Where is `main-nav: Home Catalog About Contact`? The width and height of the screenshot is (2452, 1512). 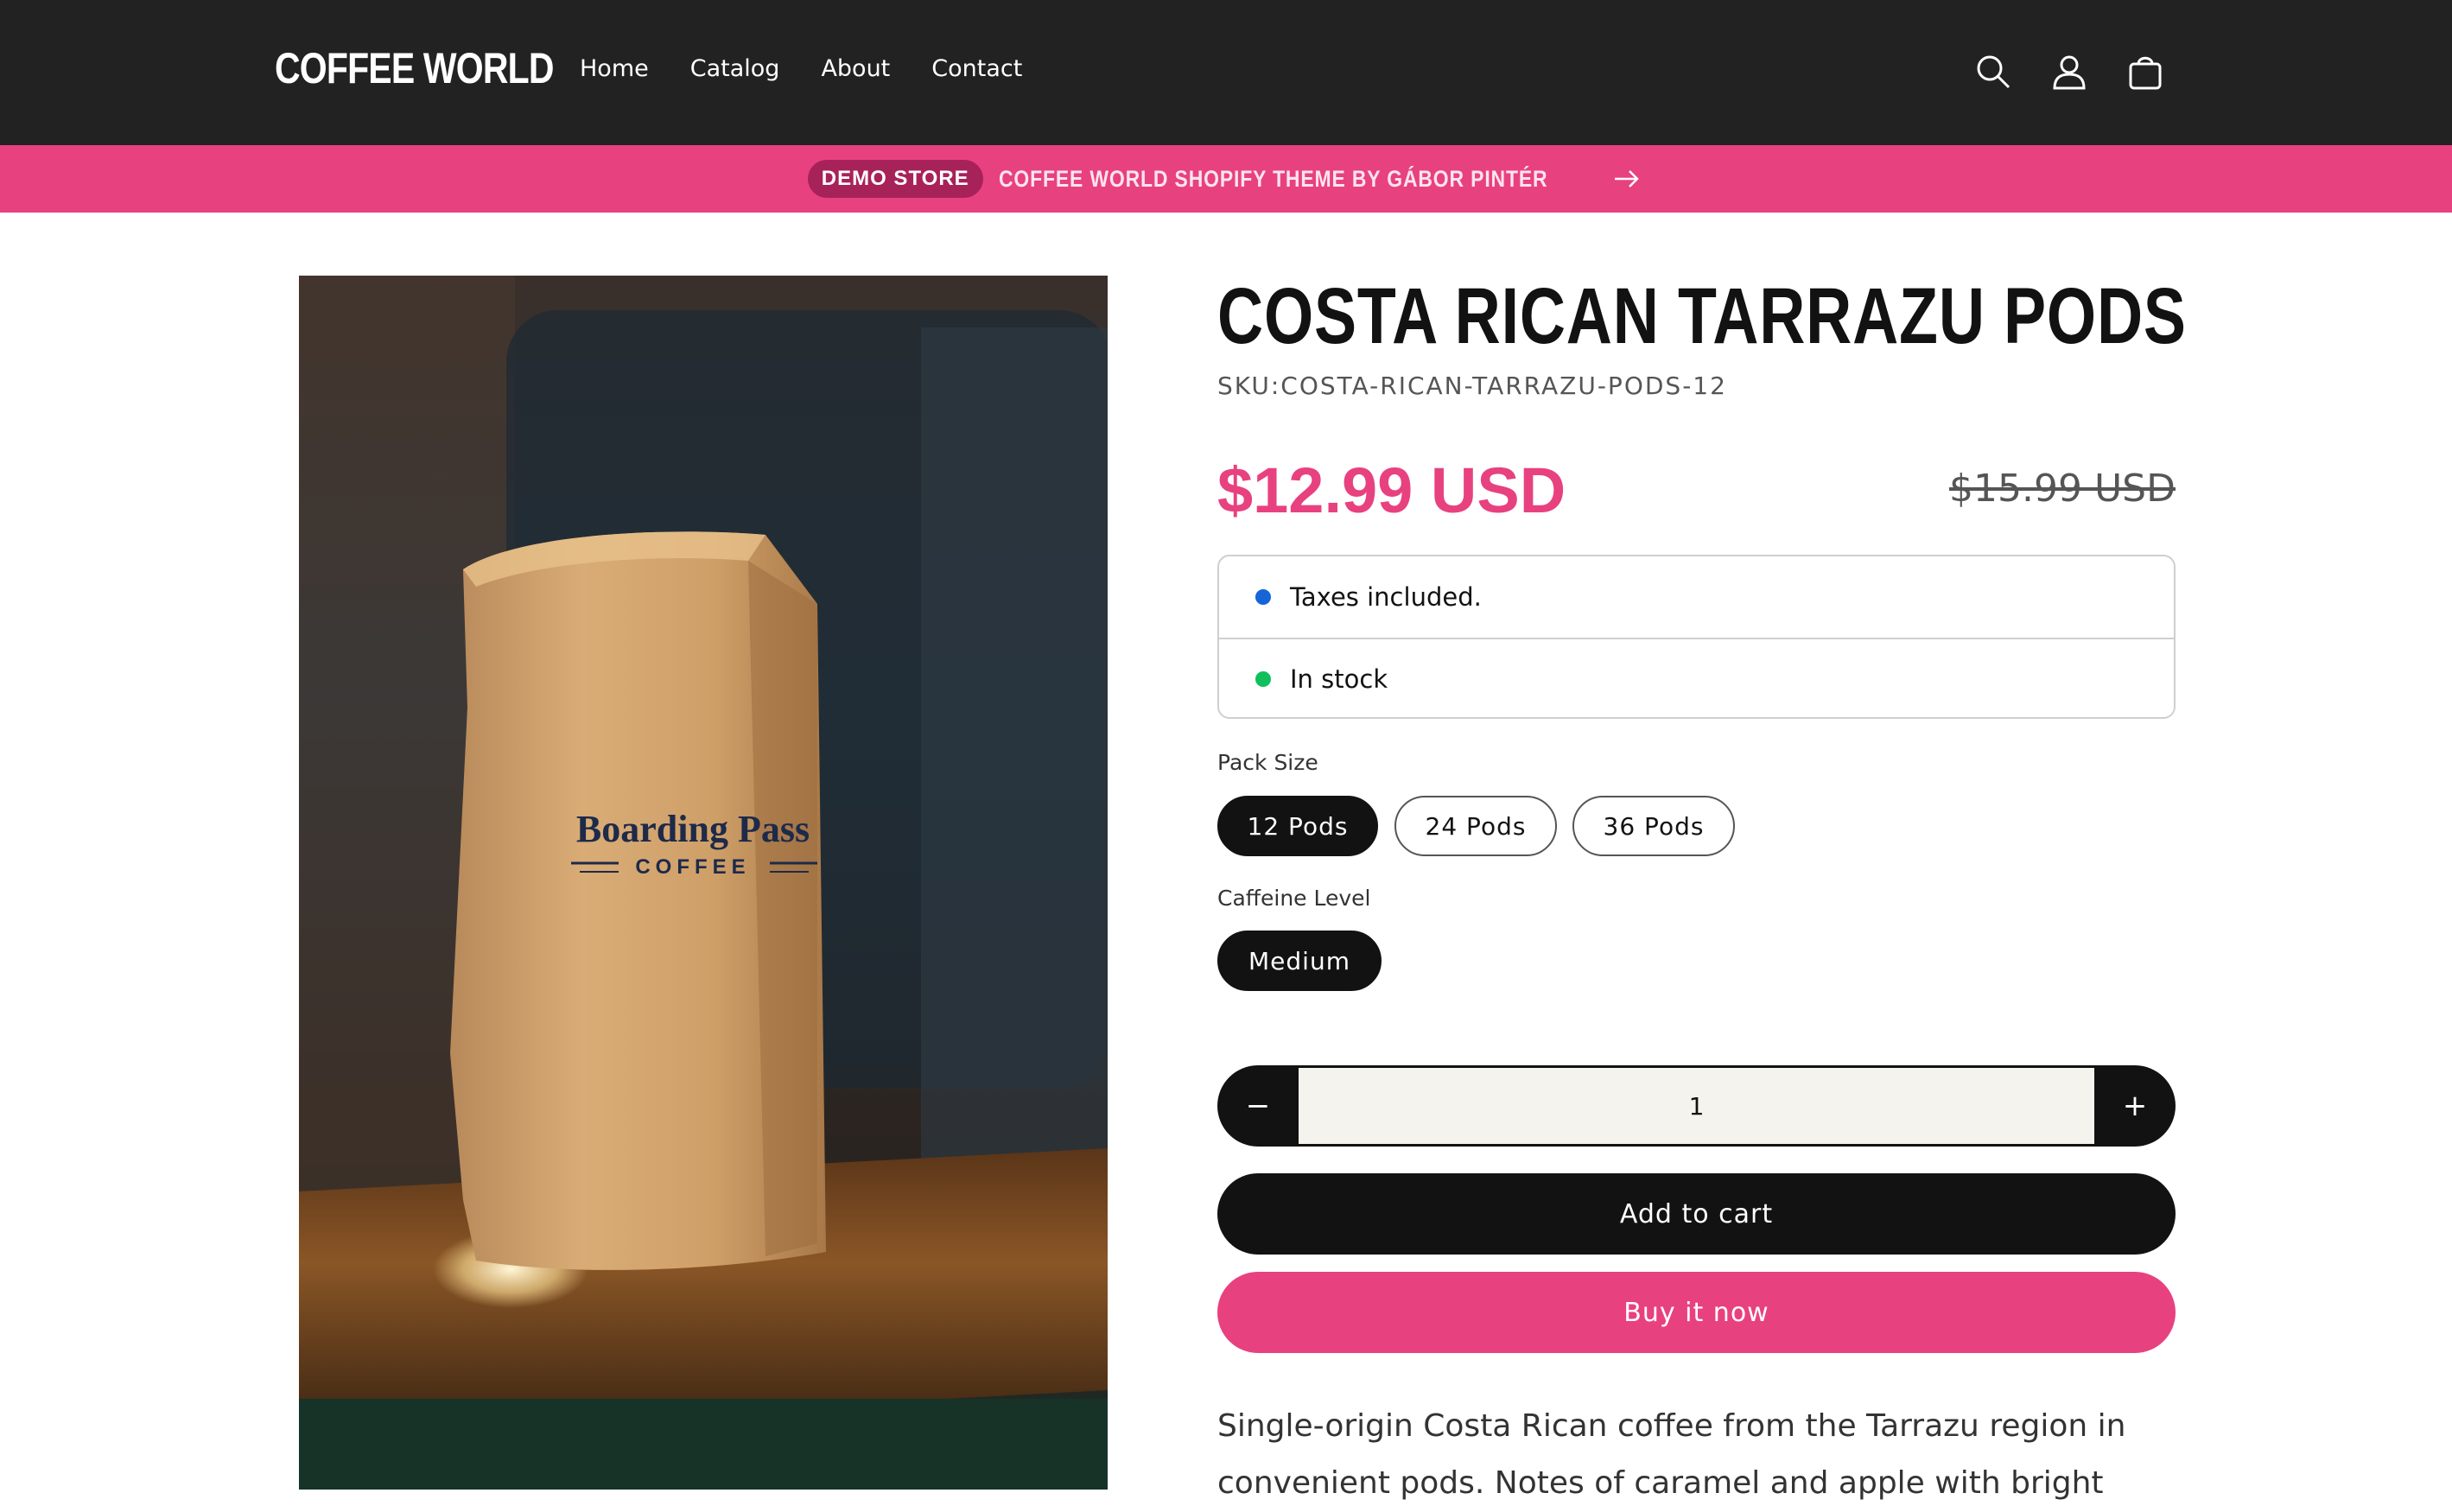 main-nav: Home Catalog About Contact is located at coordinates (822, 68).